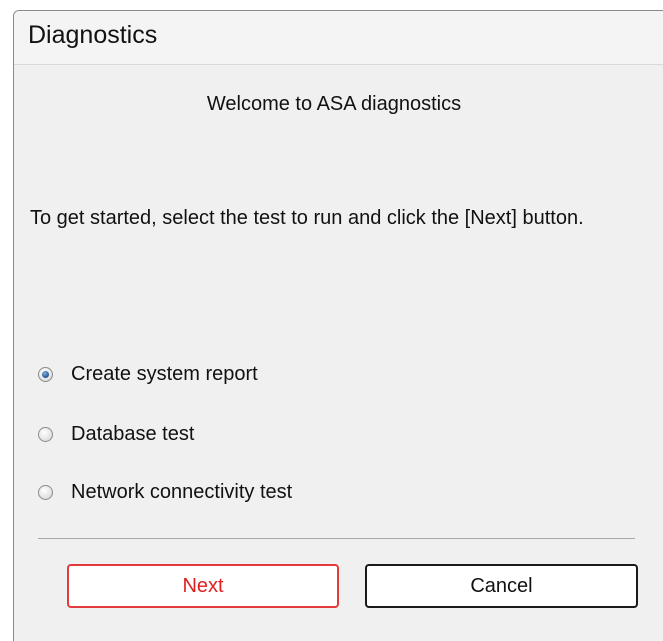  Describe the element at coordinates (164, 373) in the screenshot. I see `radio-label: Create system report` at that location.